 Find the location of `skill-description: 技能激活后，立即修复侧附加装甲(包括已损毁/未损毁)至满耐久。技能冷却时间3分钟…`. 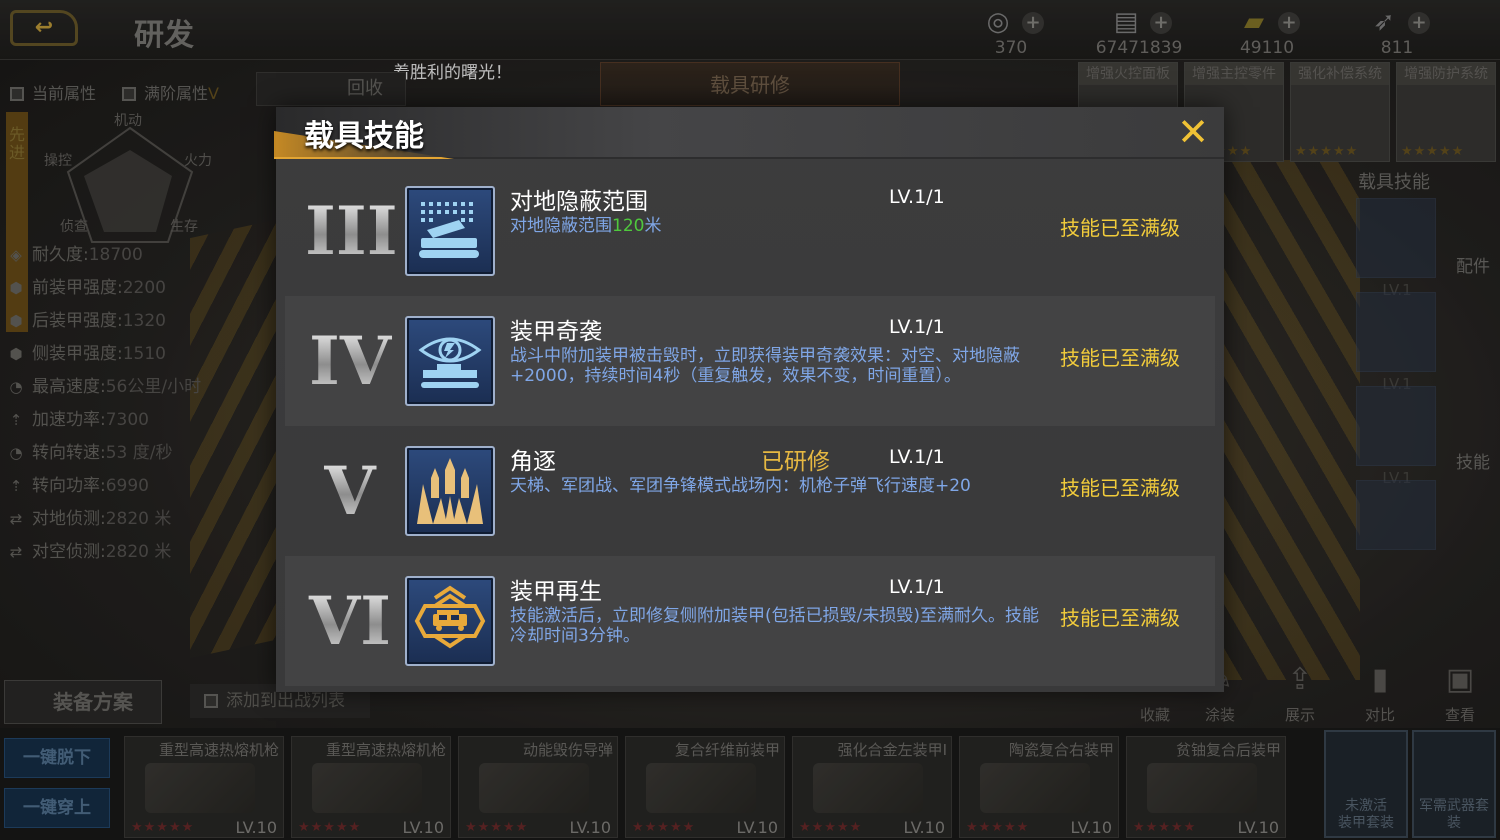

skill-description: 技能激活后，立即修复侧附加装甲(包括已损毁/未损毁)至满耐久。技能冷却时间3分钟… is located at coordinates (774, 626).